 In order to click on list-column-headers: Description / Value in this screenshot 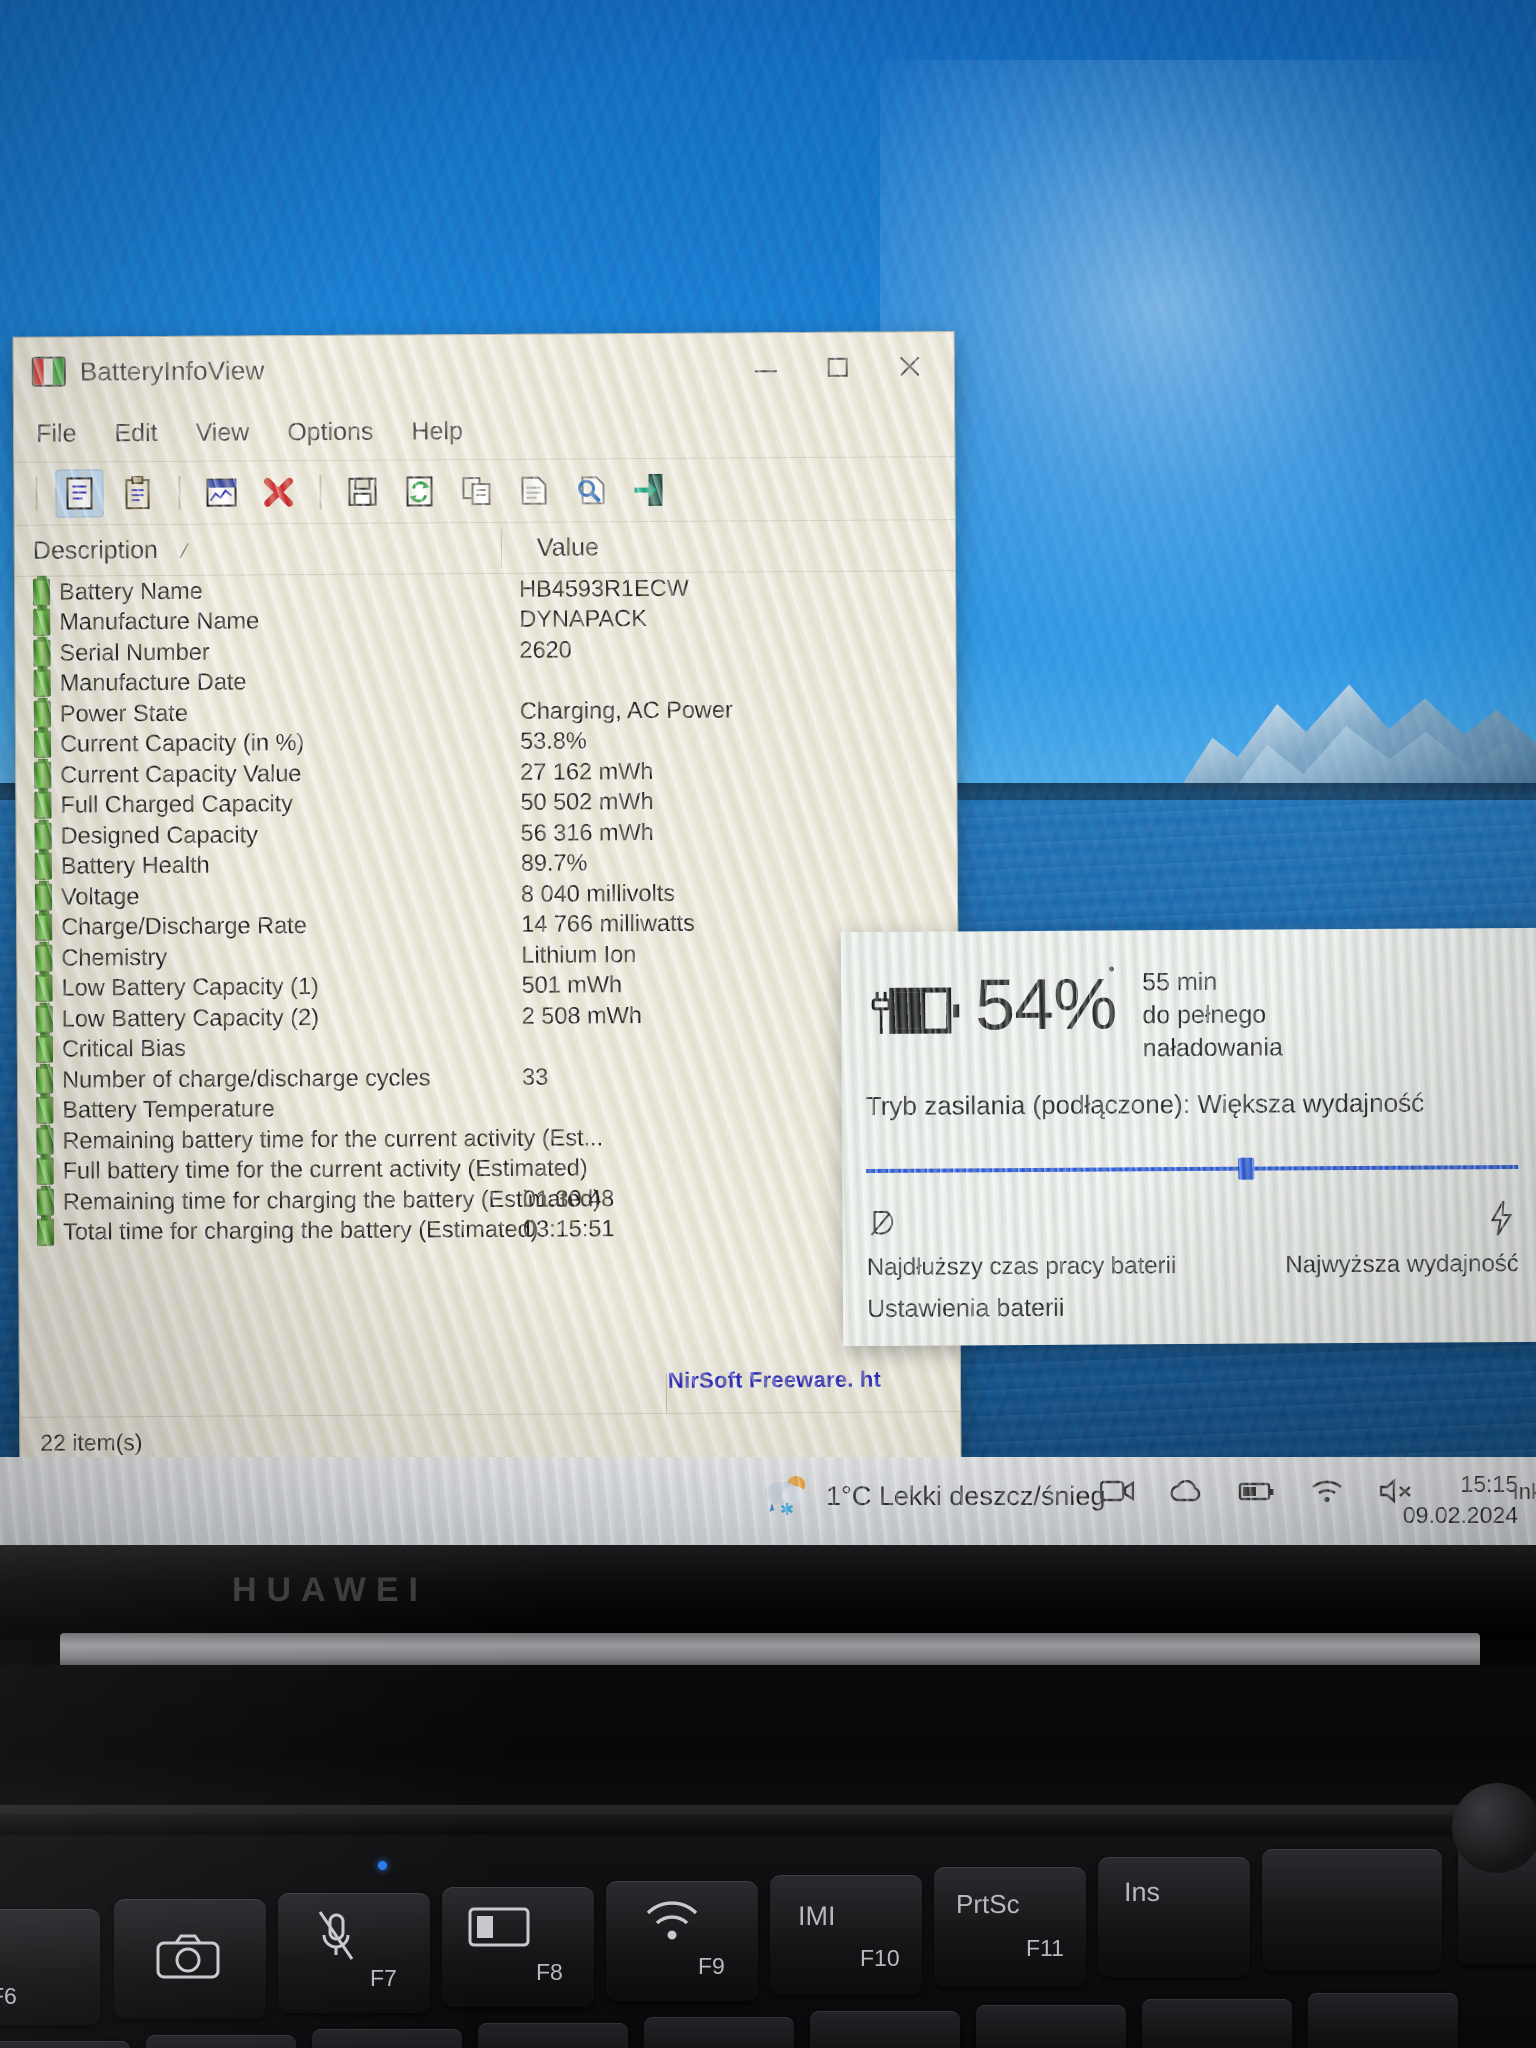, I will do `click(484, 548)`.